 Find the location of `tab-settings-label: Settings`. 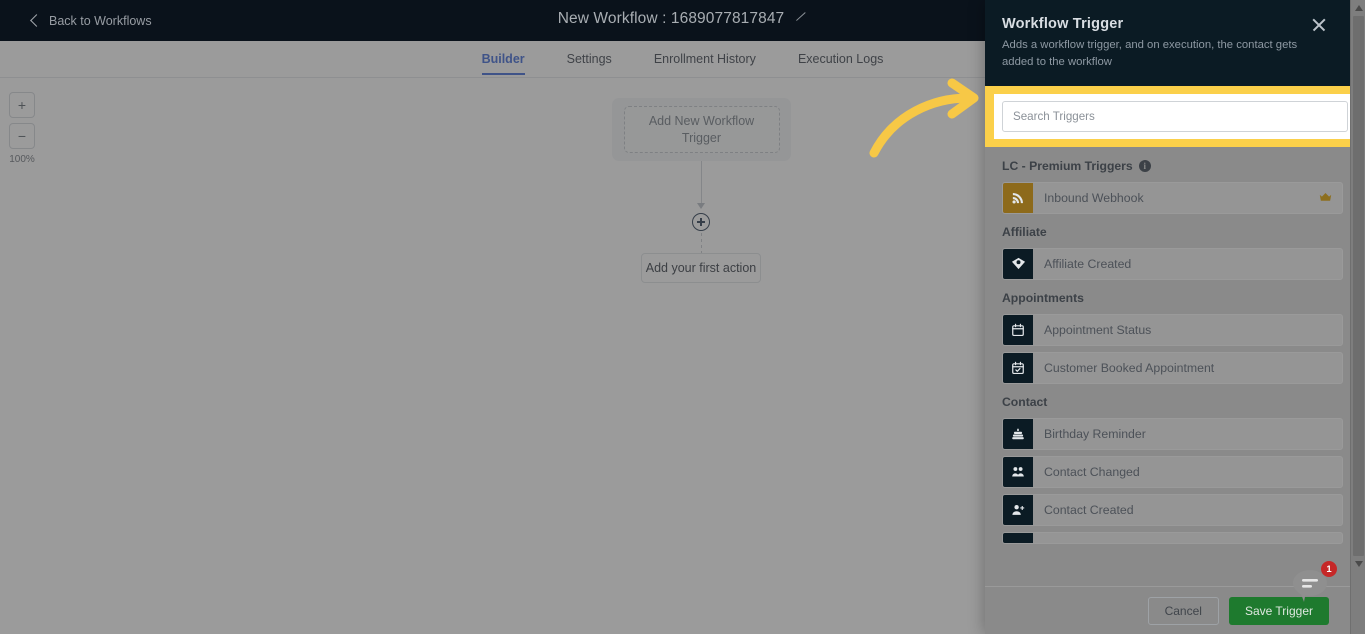

tab-settings-label: Settings is located at coordinates (589, 58).